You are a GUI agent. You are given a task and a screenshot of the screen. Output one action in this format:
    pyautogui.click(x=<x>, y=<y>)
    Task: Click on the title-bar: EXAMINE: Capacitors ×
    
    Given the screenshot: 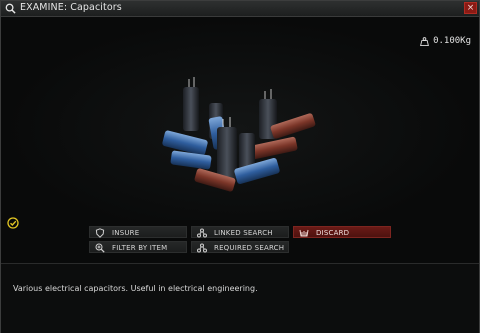 What is the action you would take?
    pyautogui.click(x=240, y=9)
    